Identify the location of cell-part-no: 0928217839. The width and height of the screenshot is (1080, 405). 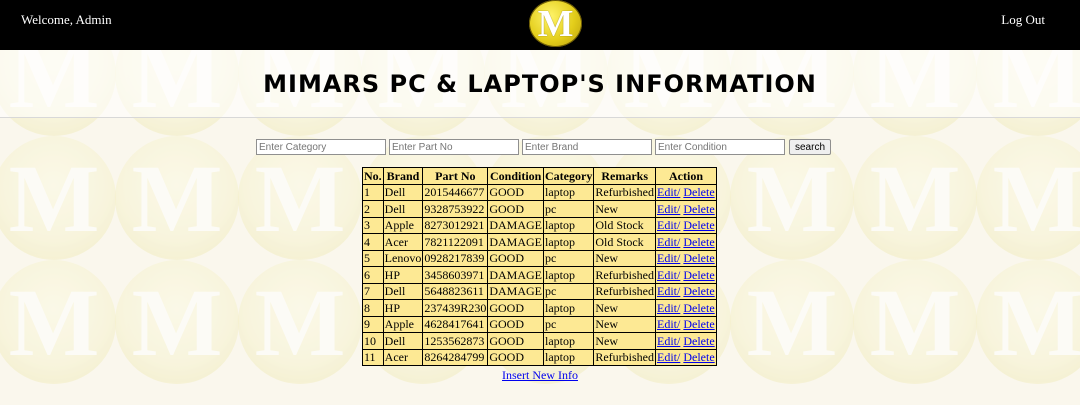
(455, 258).